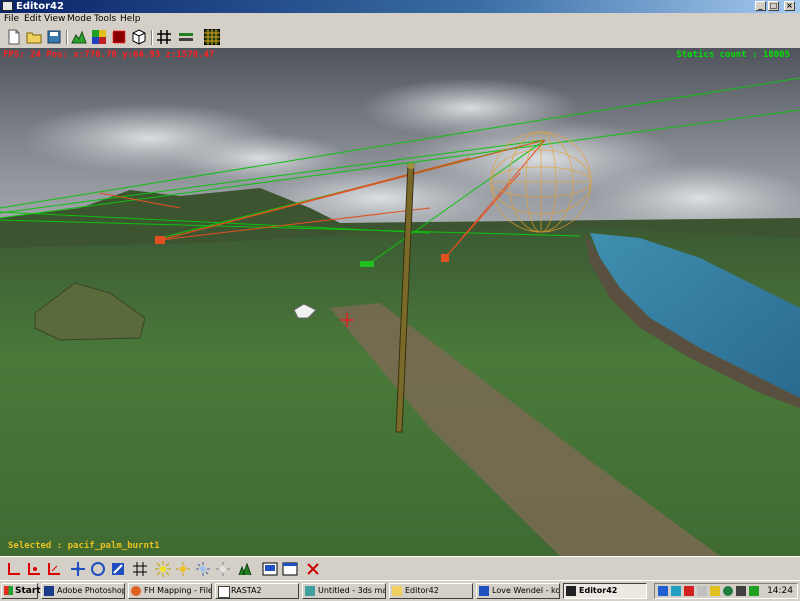 The width and height of the screenshot is (800, 601). Describe the element at coordinates (54, 569) in the screenshot. I see `axis-yz-icon` at that location.